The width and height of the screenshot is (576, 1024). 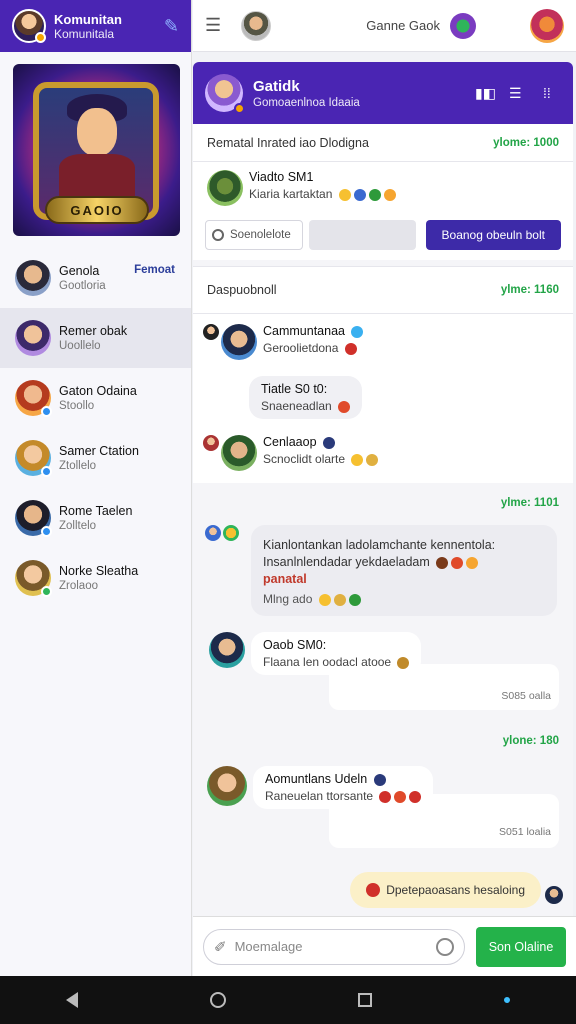 What do you see at coordinates (291, 194) in the screenshot?
I see `message-text: Kiaria kartaktan` at bounding box center [291, 194].